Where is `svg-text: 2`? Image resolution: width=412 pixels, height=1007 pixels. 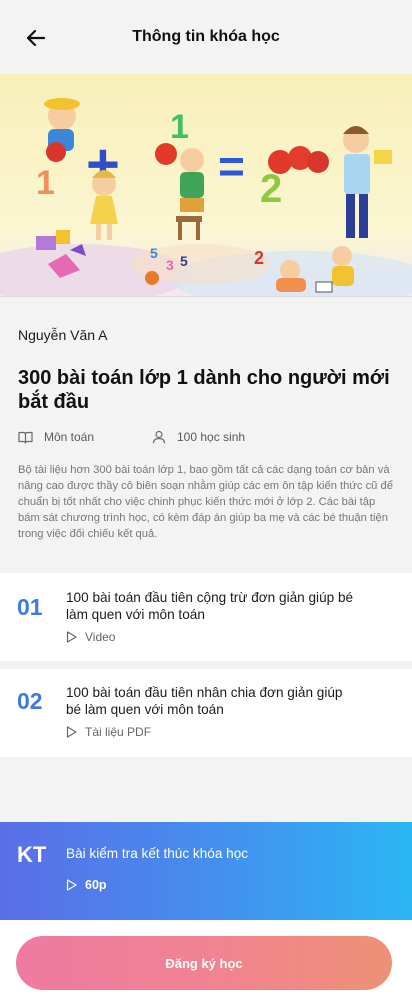
svg-text: 2 is located at coordinates (259, 258).